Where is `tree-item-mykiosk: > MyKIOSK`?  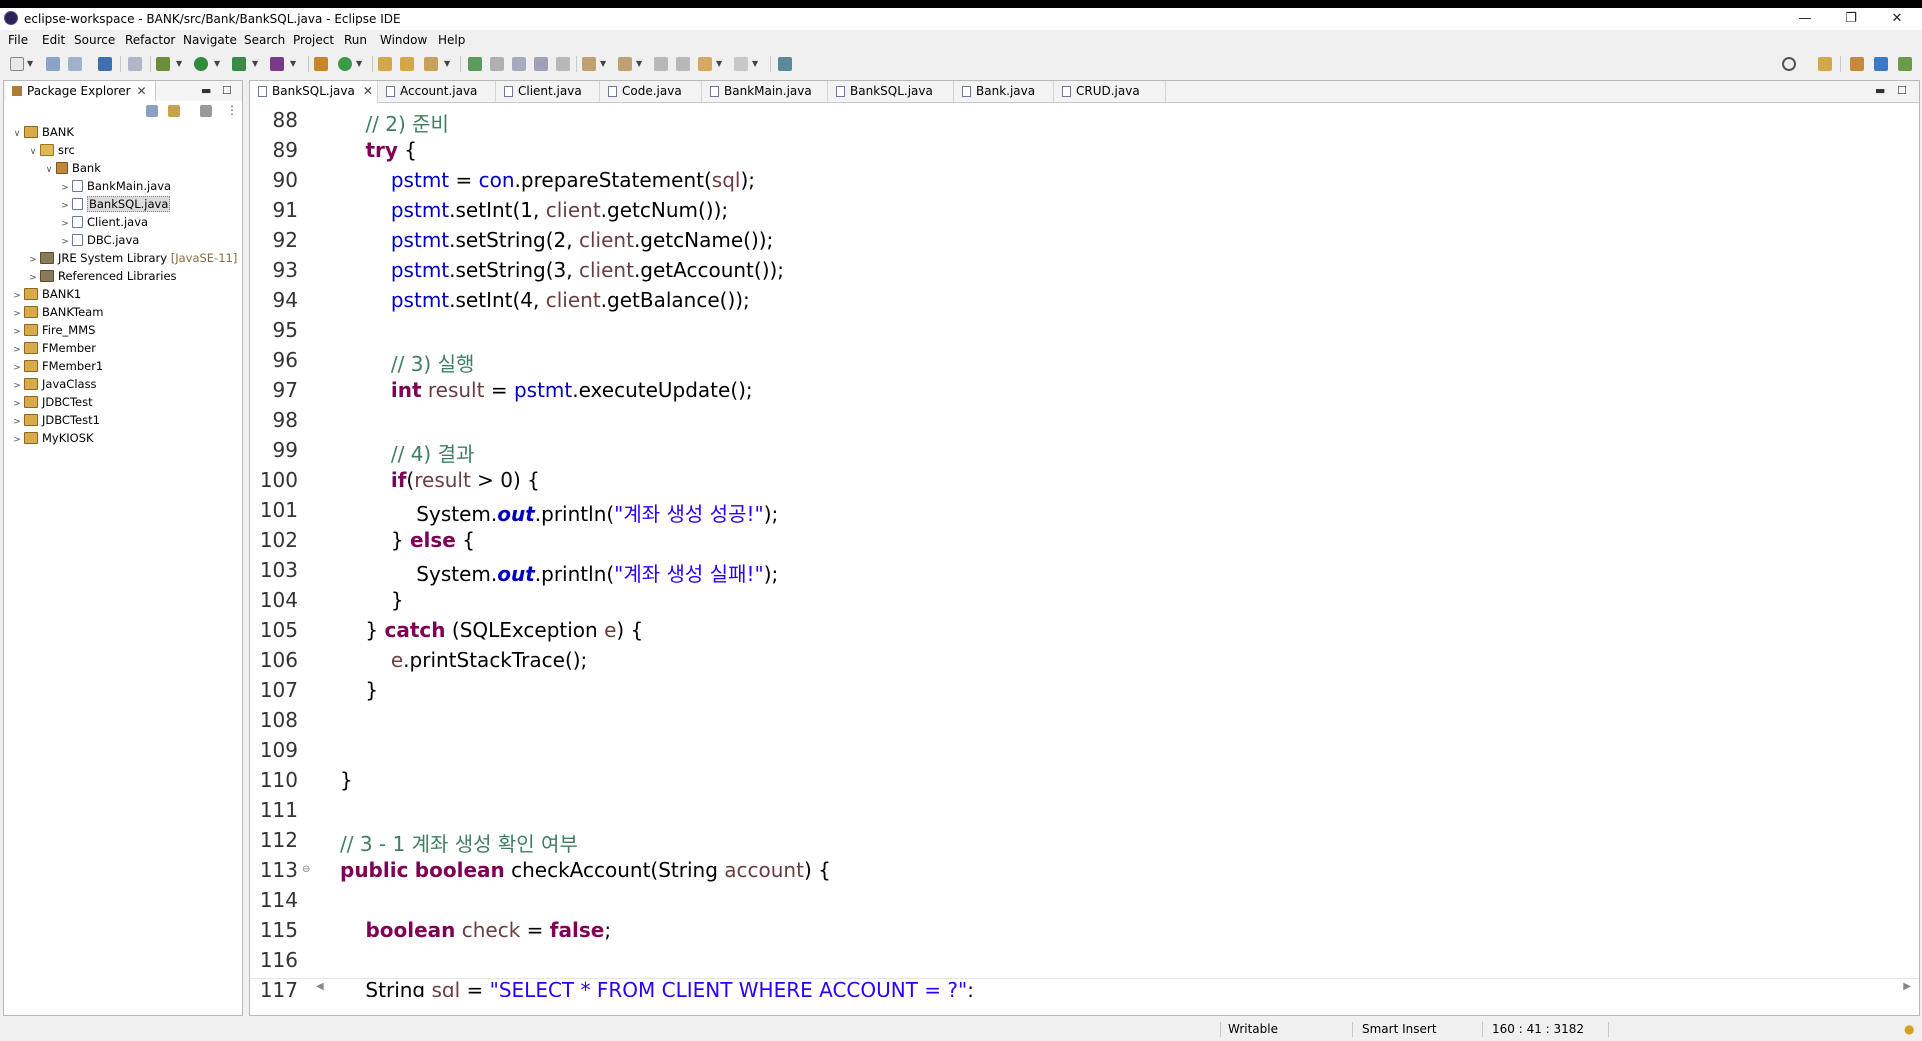
tree-item-mykiosk: > MyKIOSK is located at coordinates (52, 439).